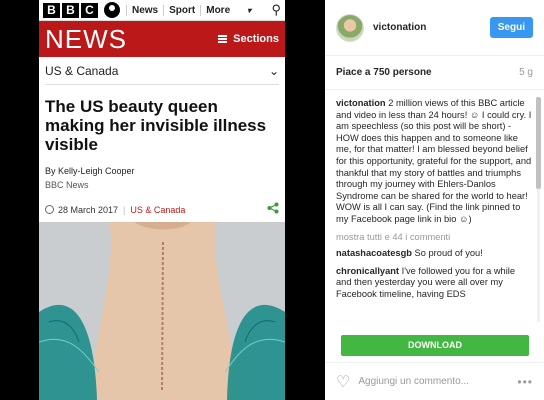 Image resolution: width=544 pixels, height=400 pixels. Describe the element at coordinates (374, 253) in the screenshot. I see `comment-username: natashacoatesgb` at that location.